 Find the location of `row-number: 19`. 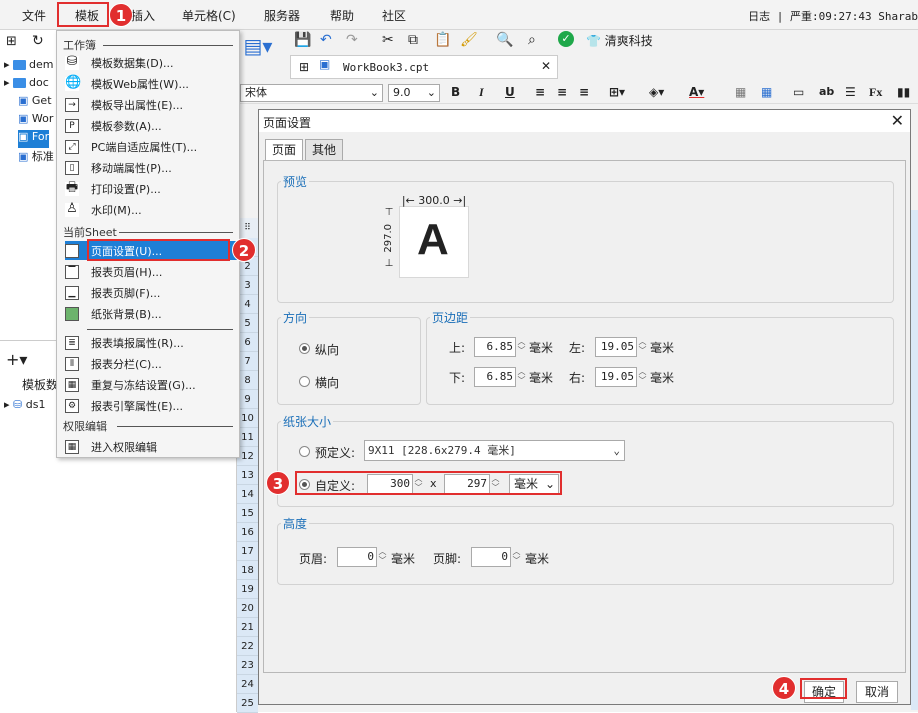

row-number: 19 is located at coordinates (247, 589).